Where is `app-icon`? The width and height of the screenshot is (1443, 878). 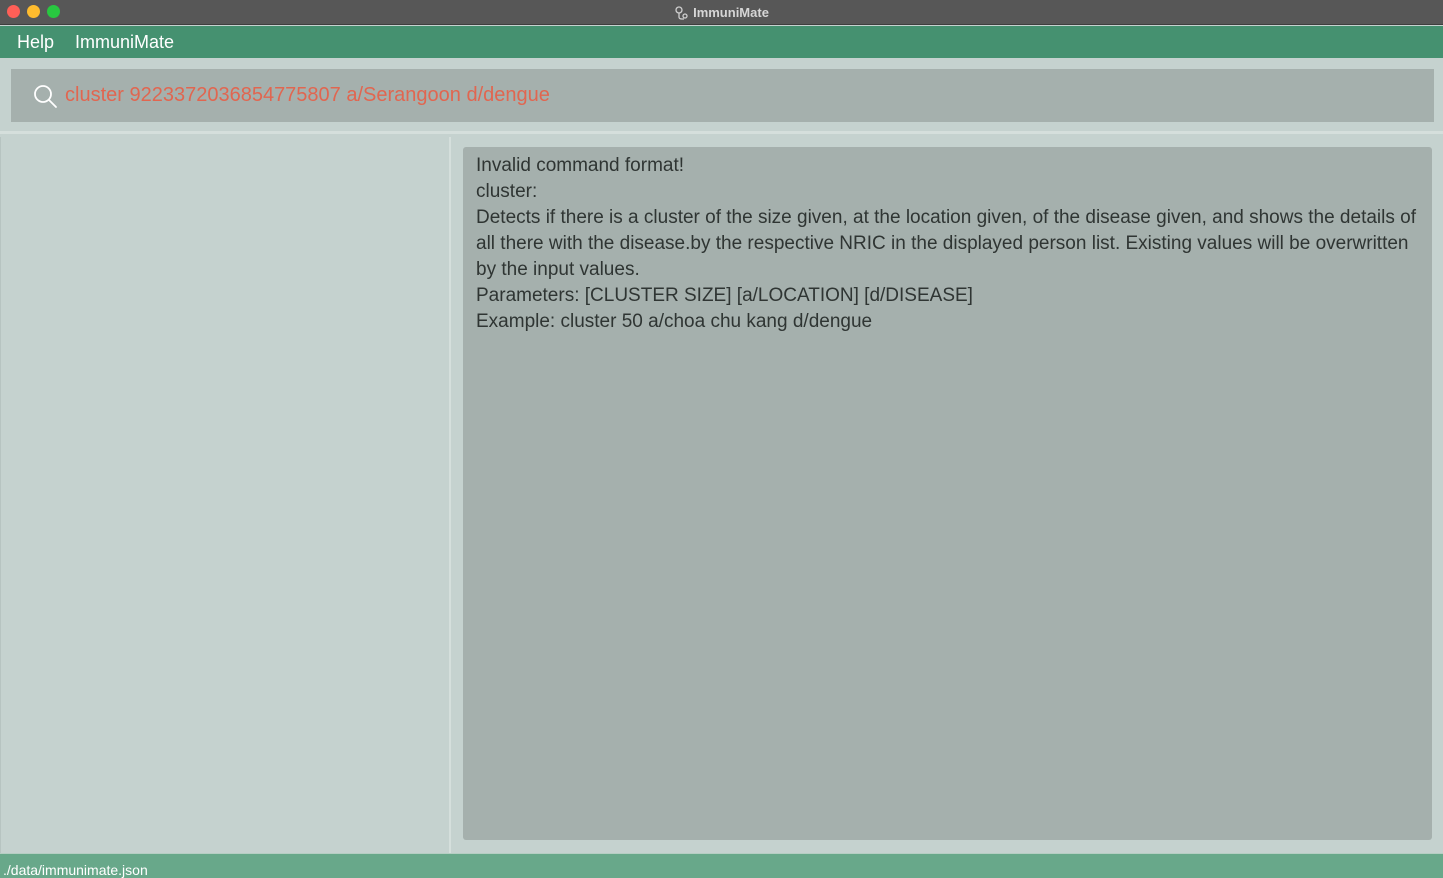
app-icon is located at coordinates (681, 12).